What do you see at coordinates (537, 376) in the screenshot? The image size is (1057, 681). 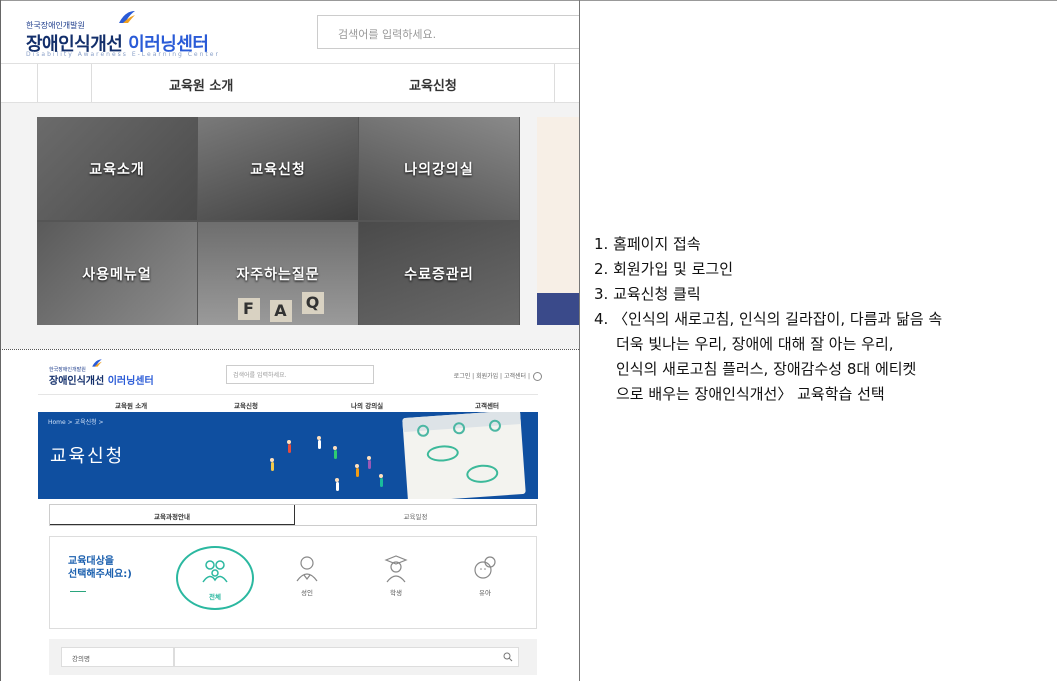 I see `home-icon` at bounding box center [537, 376].